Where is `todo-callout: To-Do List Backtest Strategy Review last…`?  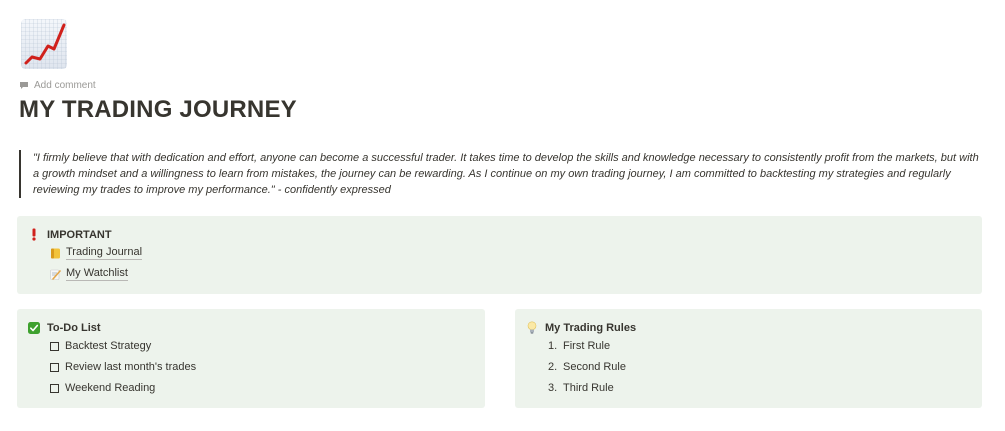
todo-callout: To-Do List Backtest Strategy Review last… is located at coordinates (251, 358).